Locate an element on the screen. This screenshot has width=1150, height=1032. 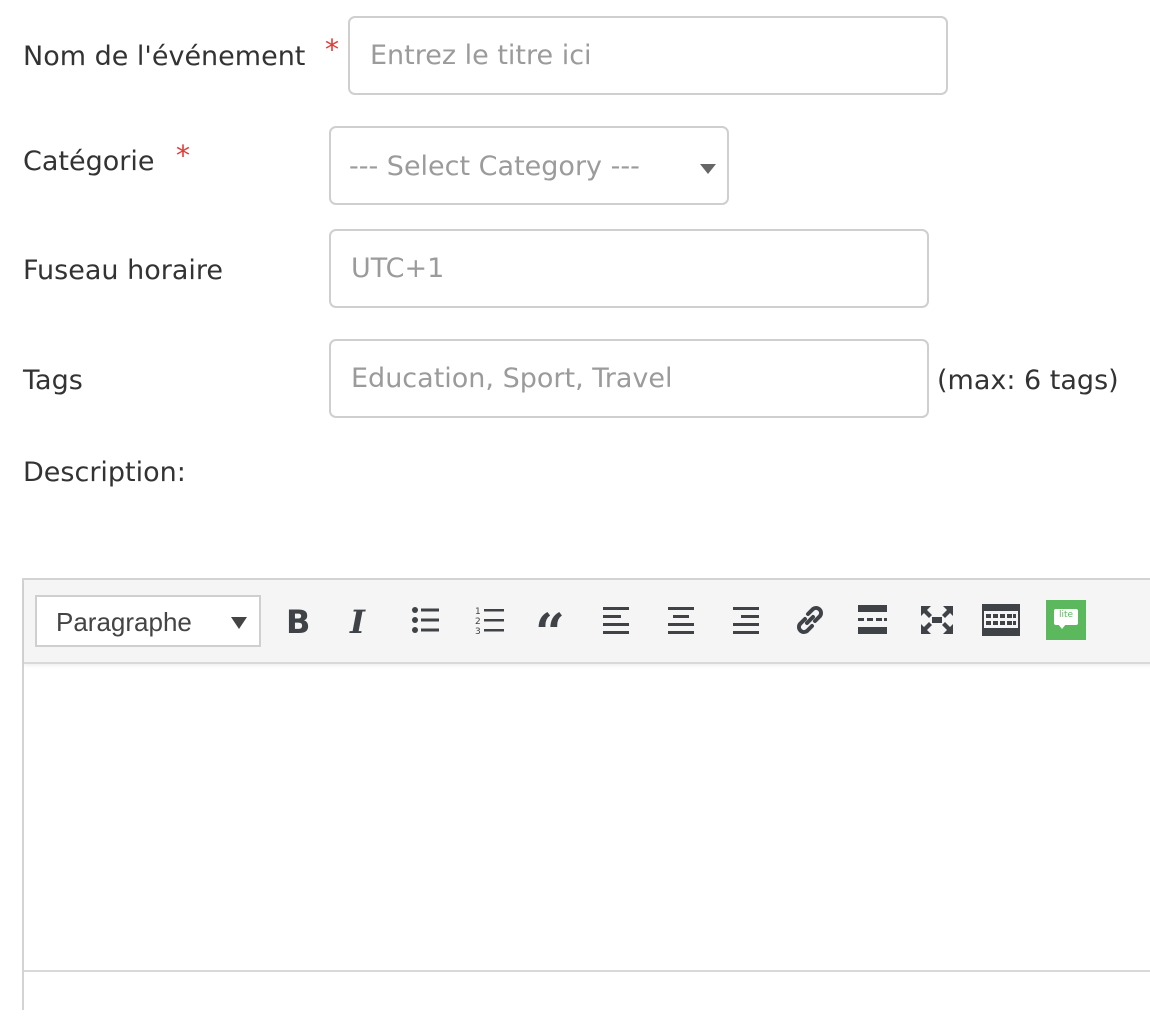
blockquote-button: “ is located at coordinates (554, 620).